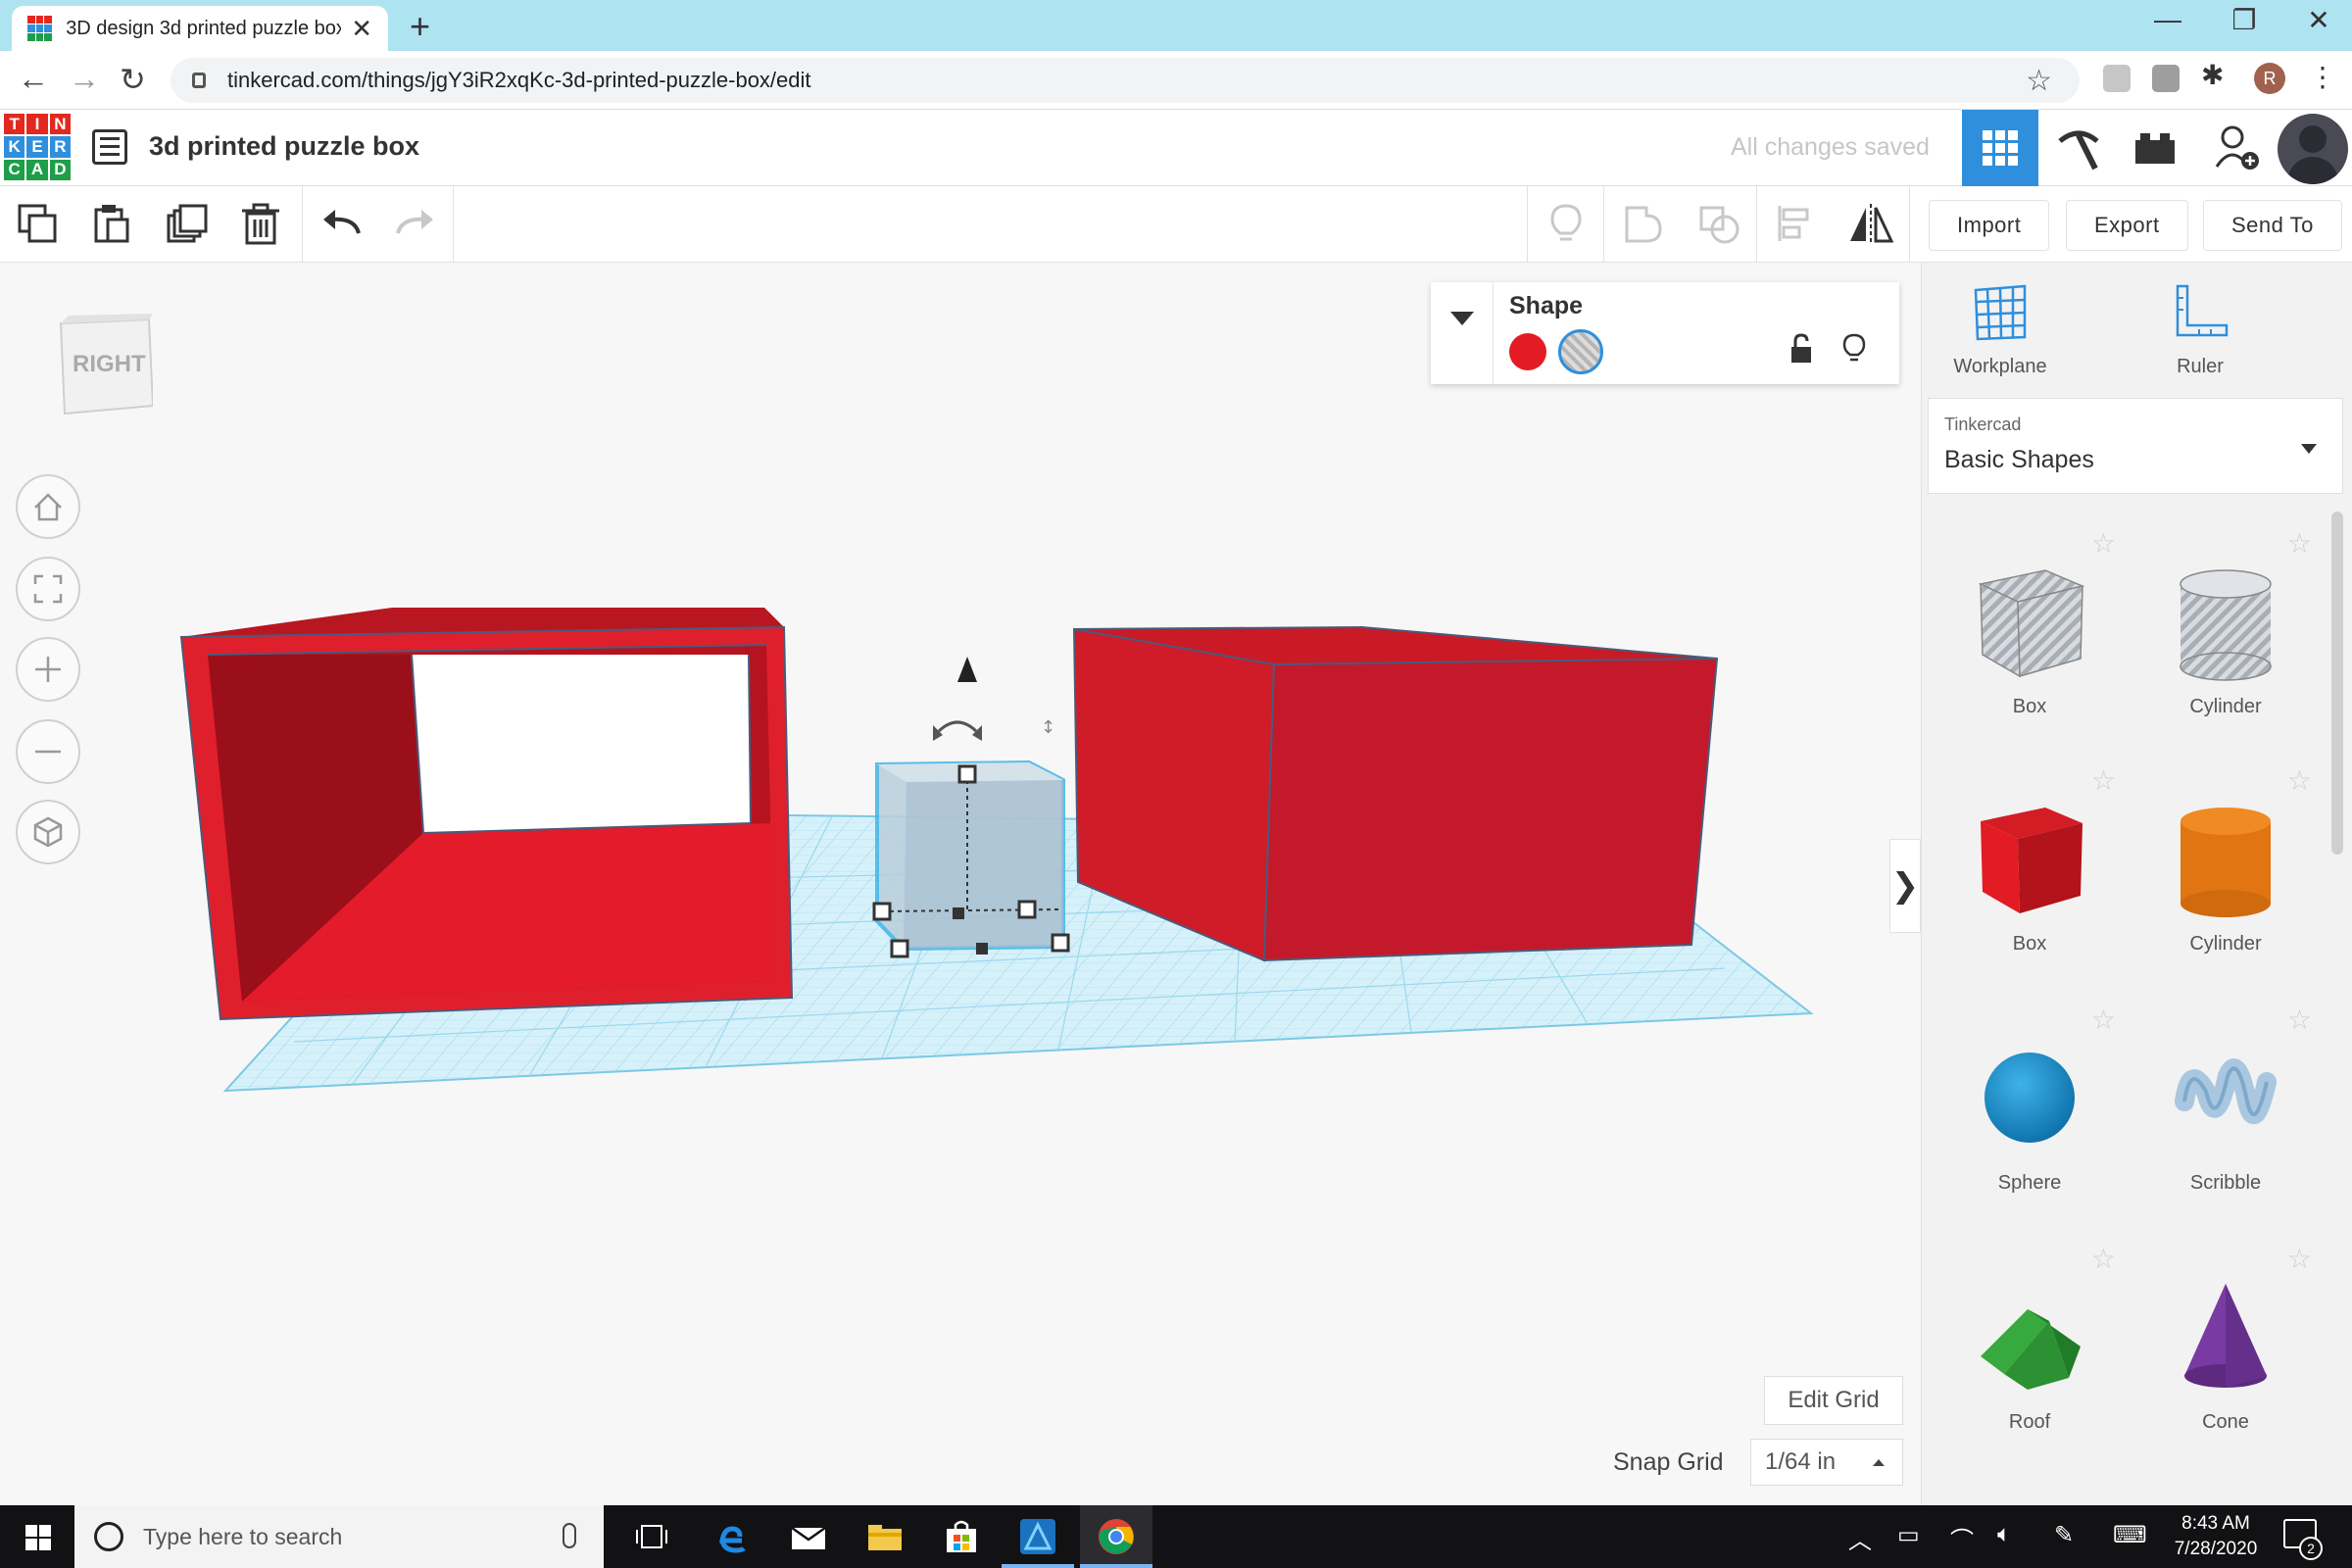 The width and height of the screenshot is (2352, 1568). I want to click on copy-button, so click(37, 223).